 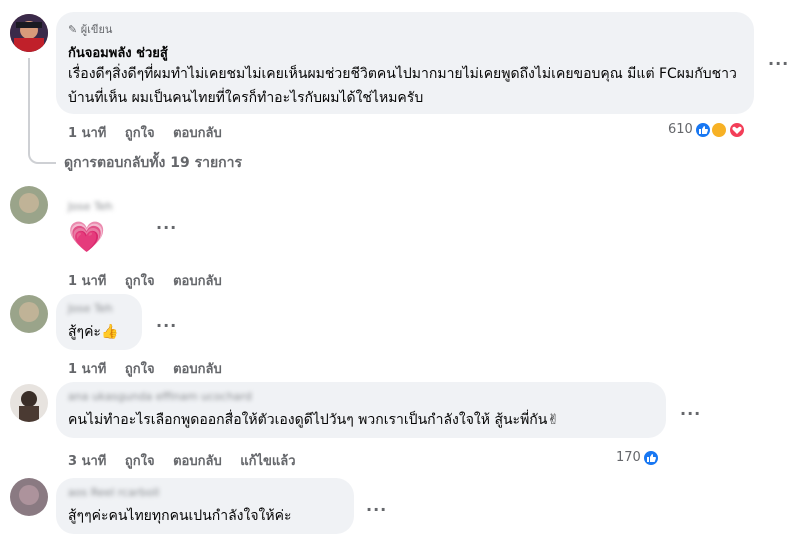 What do you see at coordinates (719, 130) in the screenshot?
I see `care-reaction-icon` at bounding box center [719, 130].